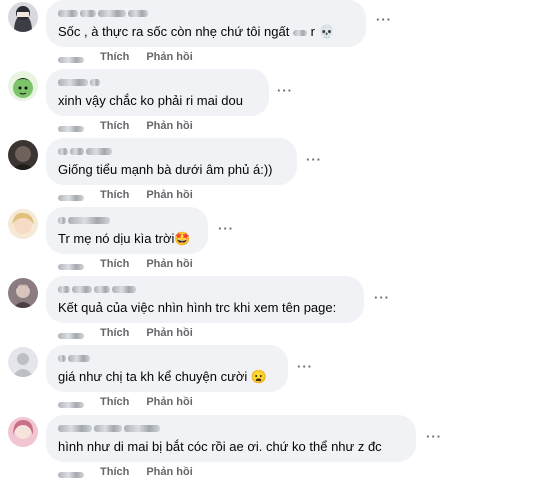 The image size is (550, 484). I want to click on redacted-text, so click(299, 32).